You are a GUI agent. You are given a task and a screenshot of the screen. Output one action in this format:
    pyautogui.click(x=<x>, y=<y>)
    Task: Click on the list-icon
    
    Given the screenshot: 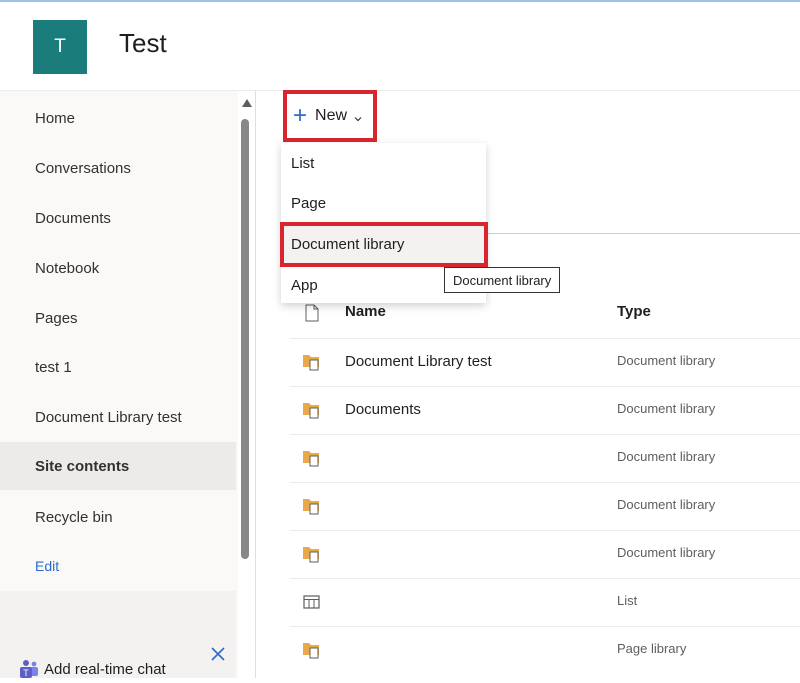 What is the action you would take?
    pyautogui.click(x=312, y=602)
    